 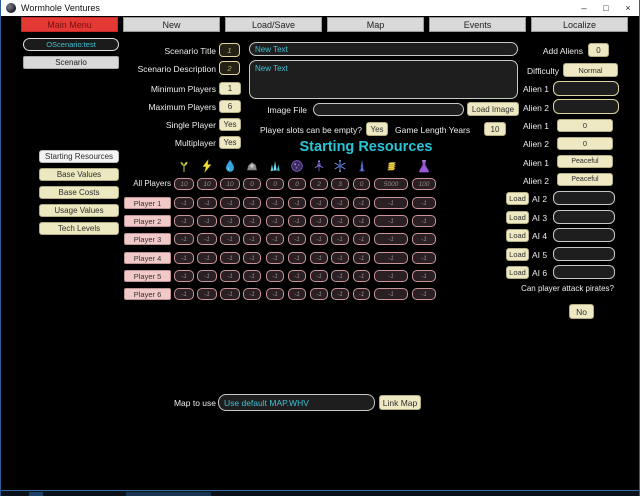 What do you see at coordinates (517, 198) in the screenshot?
I see `load-ai-2-button: Load` at bounding box center [517, 198].